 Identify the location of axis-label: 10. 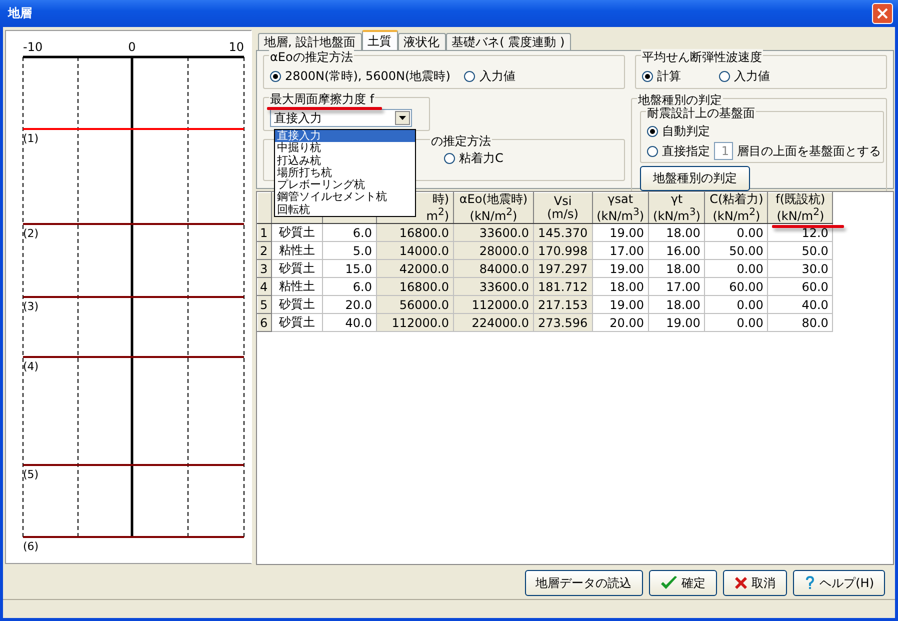
(236, 47).